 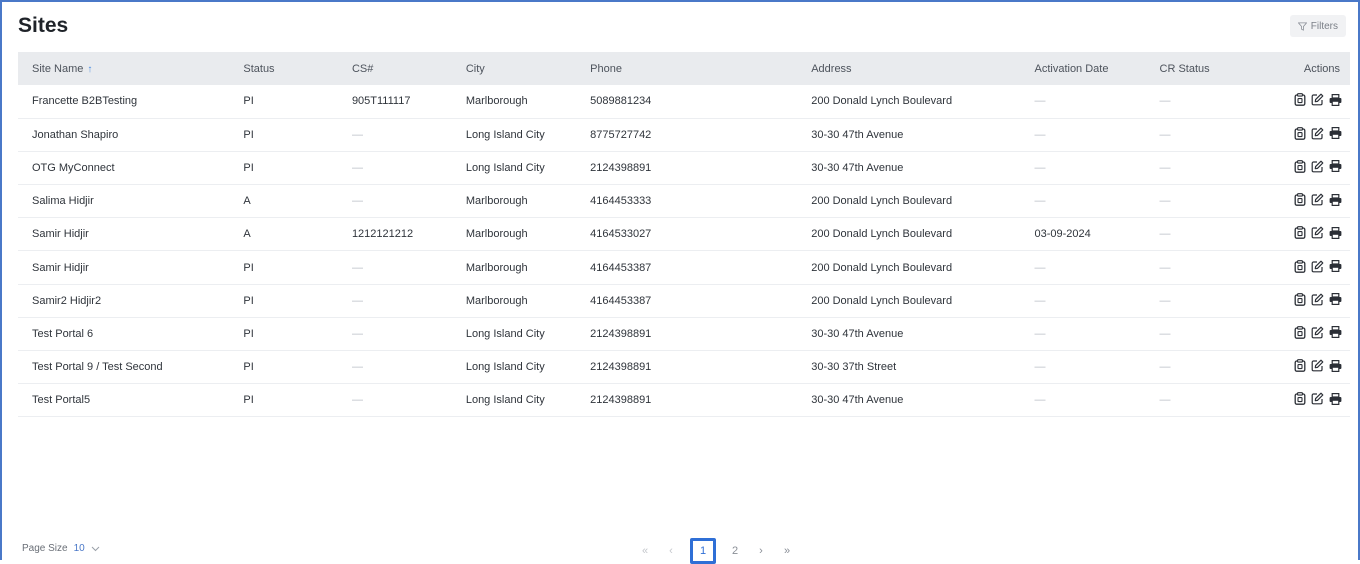 What do you see at coordinates (645, 551) in the screenshot?
I see `first-page-button: «` at bounding box center [645, 551].